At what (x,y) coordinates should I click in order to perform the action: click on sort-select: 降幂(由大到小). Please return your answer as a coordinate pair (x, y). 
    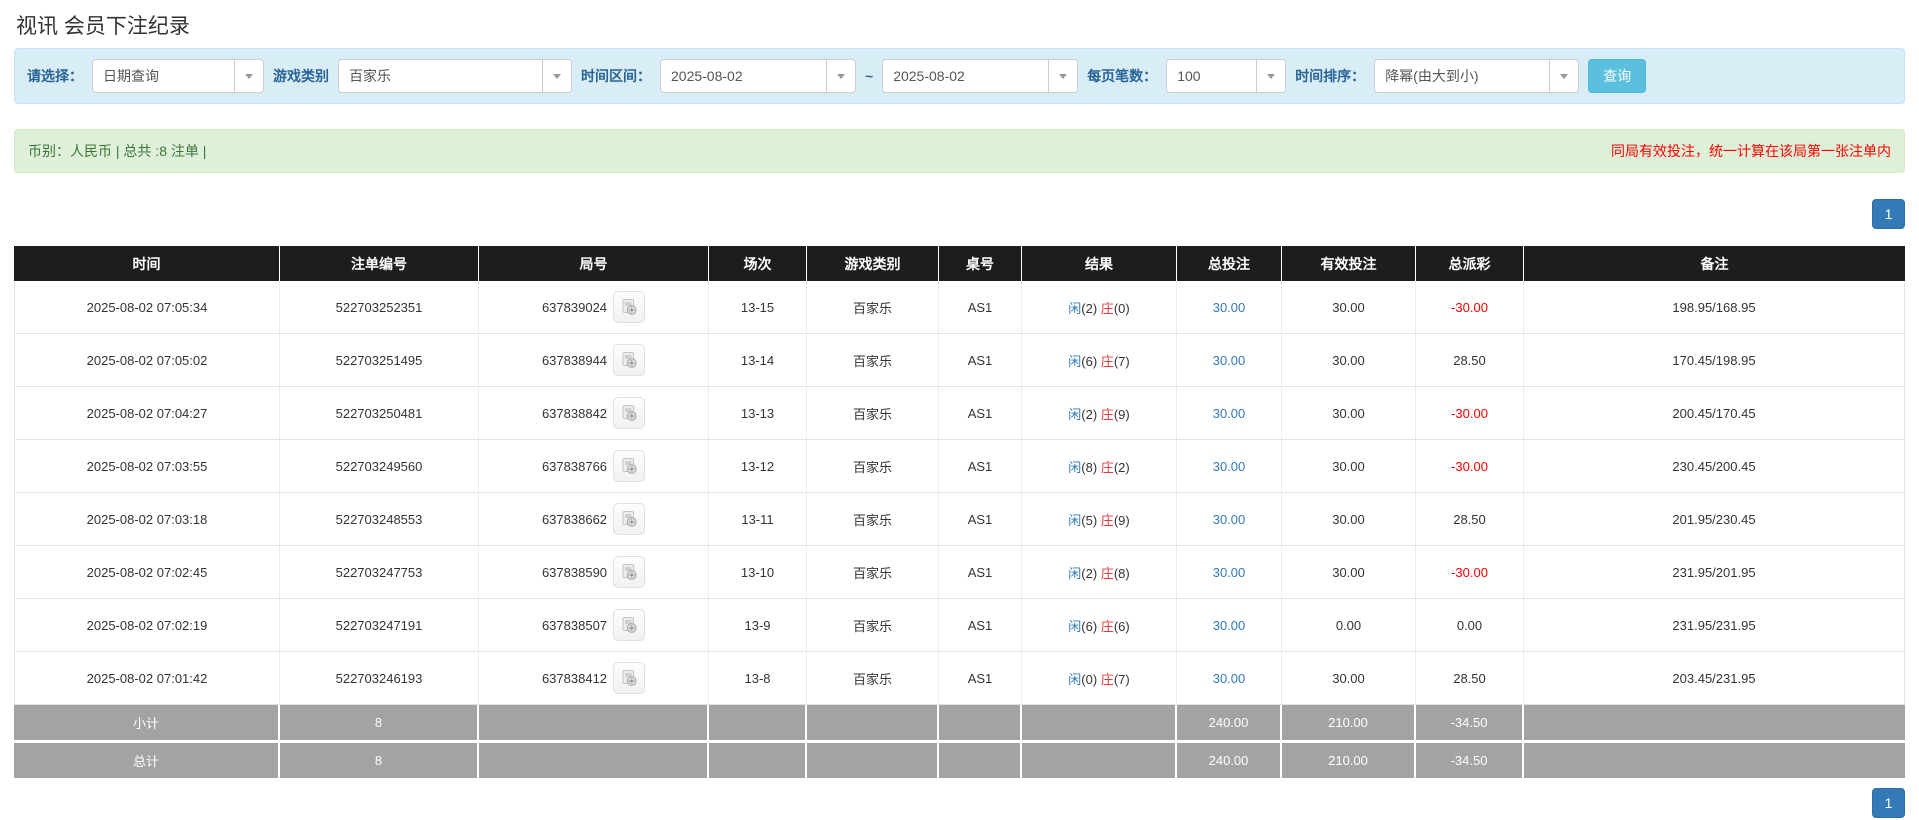
    Looking at the image, I should click on (1477, 76).